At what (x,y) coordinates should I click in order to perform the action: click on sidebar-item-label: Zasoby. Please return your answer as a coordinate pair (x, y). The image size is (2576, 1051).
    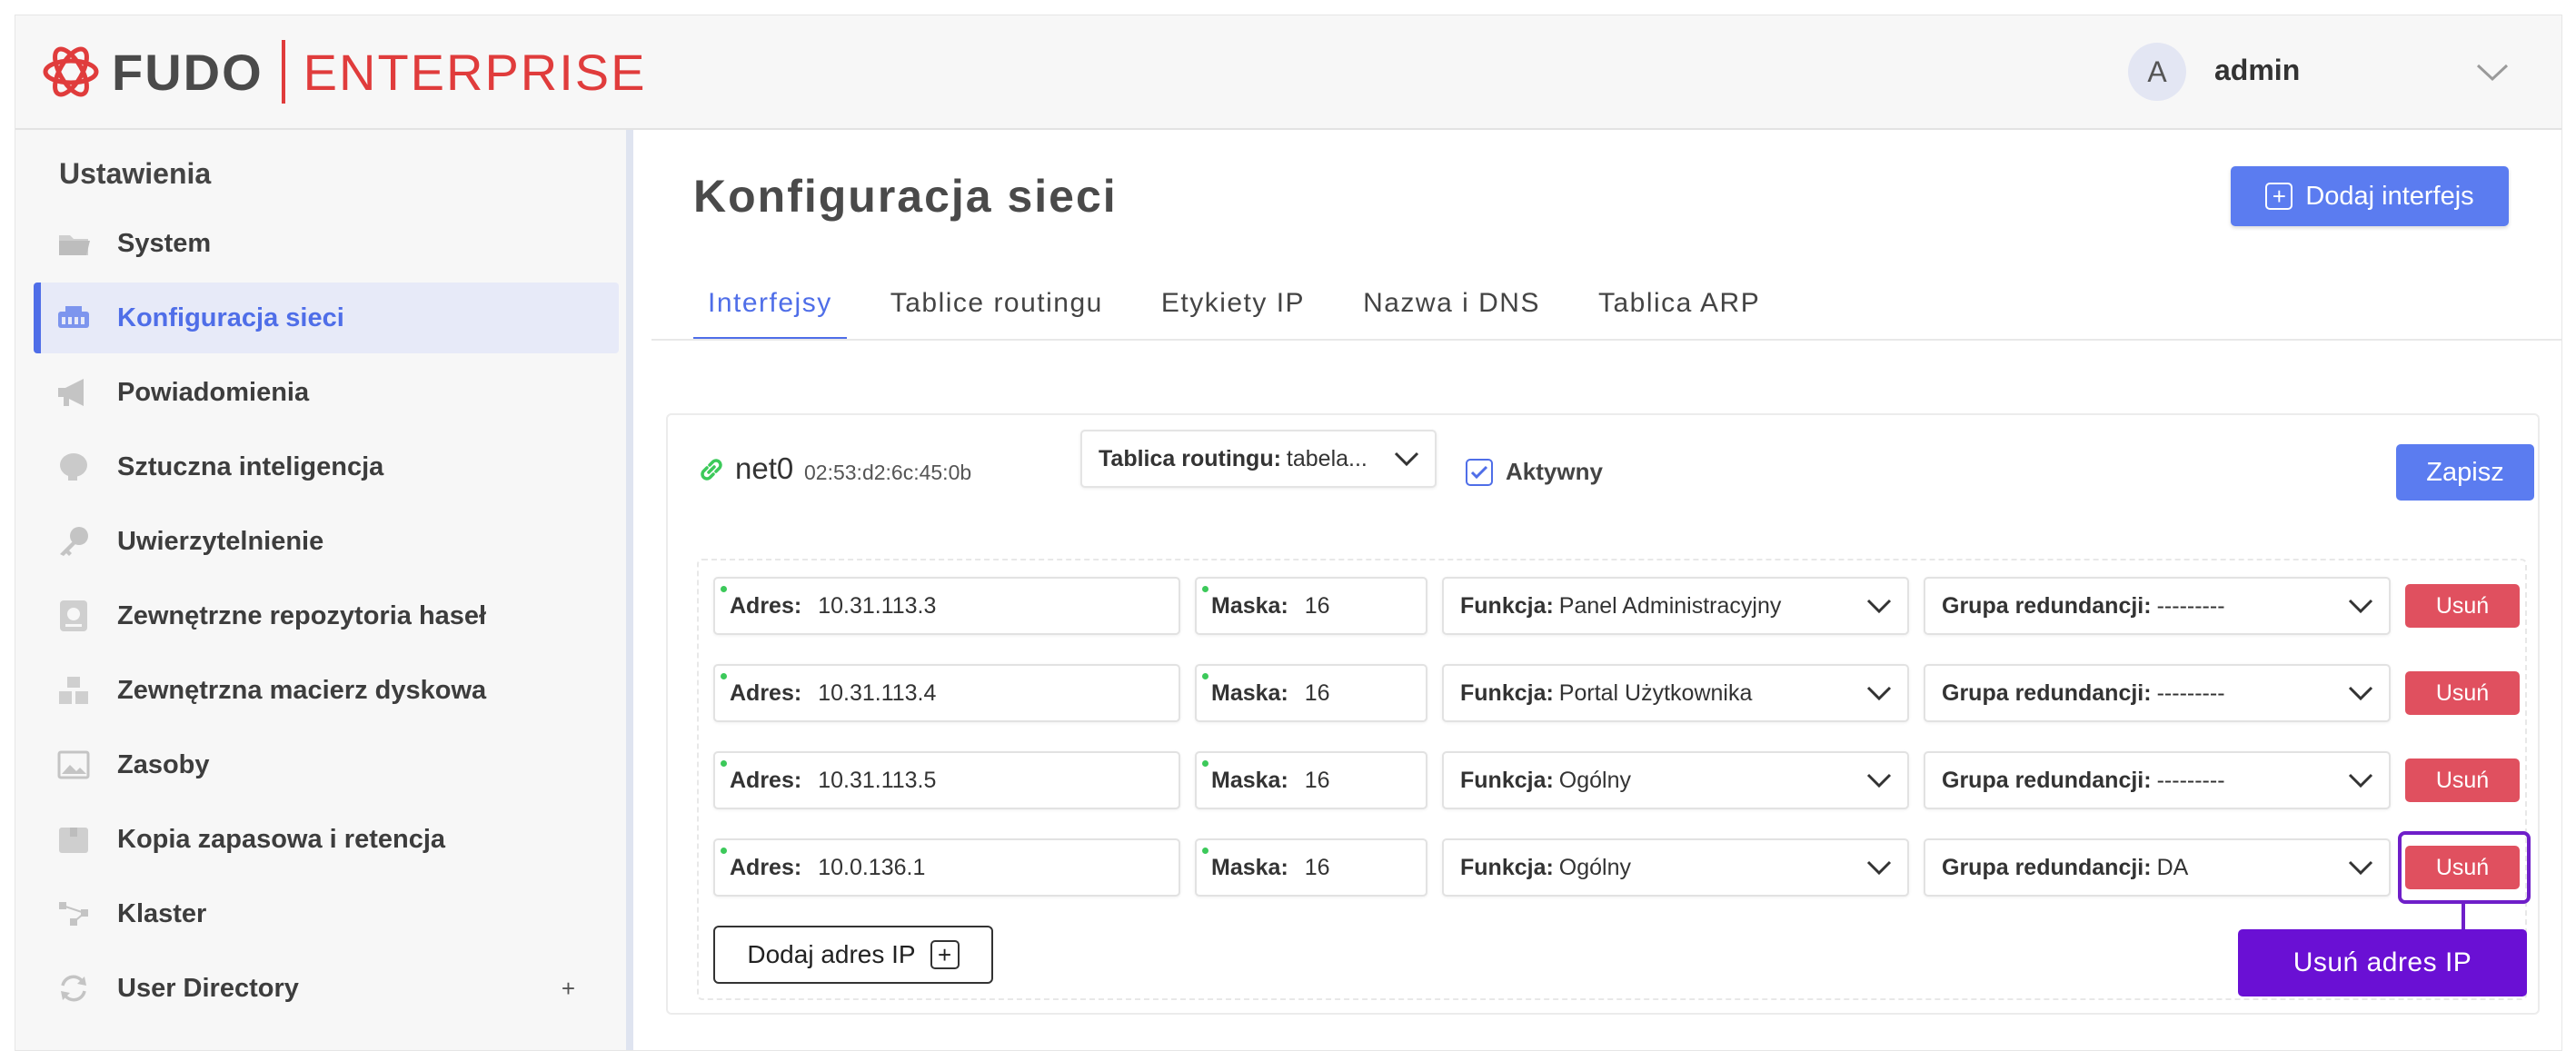
    Looking at the image, I should click on (163, 764).